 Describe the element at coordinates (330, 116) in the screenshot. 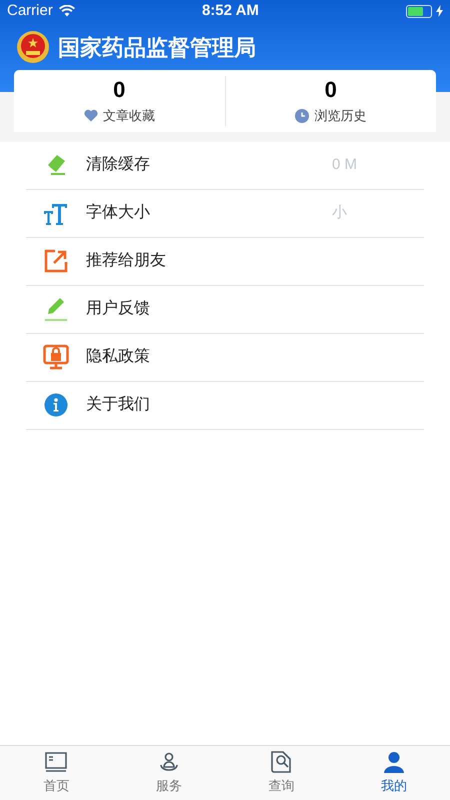

I see `stat-link: 浏览历史` at that location.